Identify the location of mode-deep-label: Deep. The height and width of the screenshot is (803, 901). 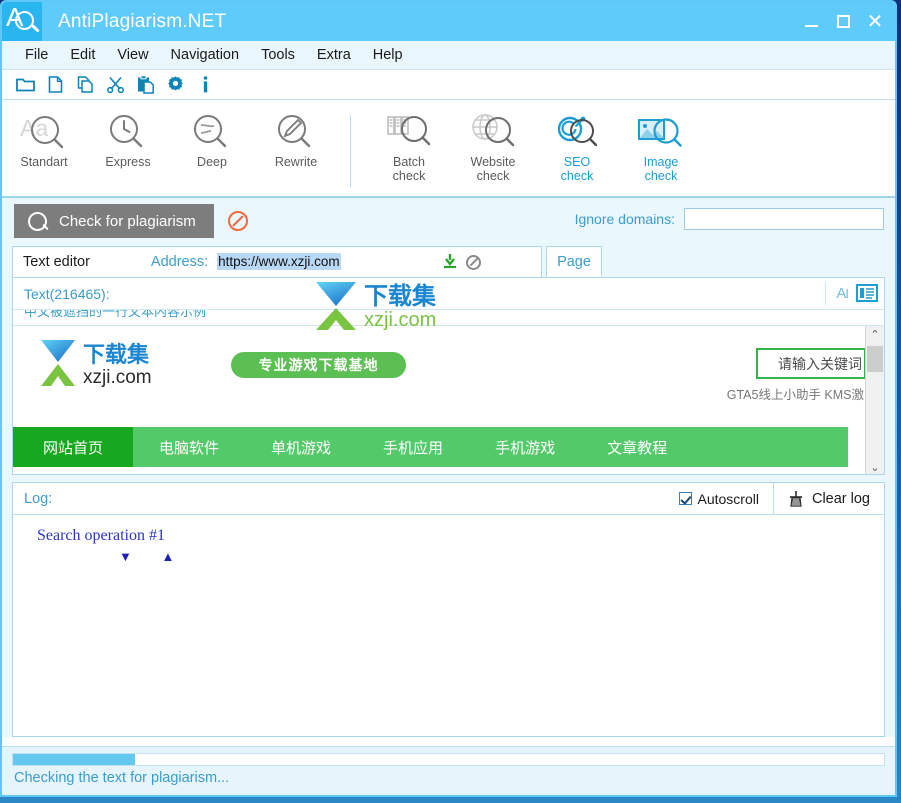
(212, 162).